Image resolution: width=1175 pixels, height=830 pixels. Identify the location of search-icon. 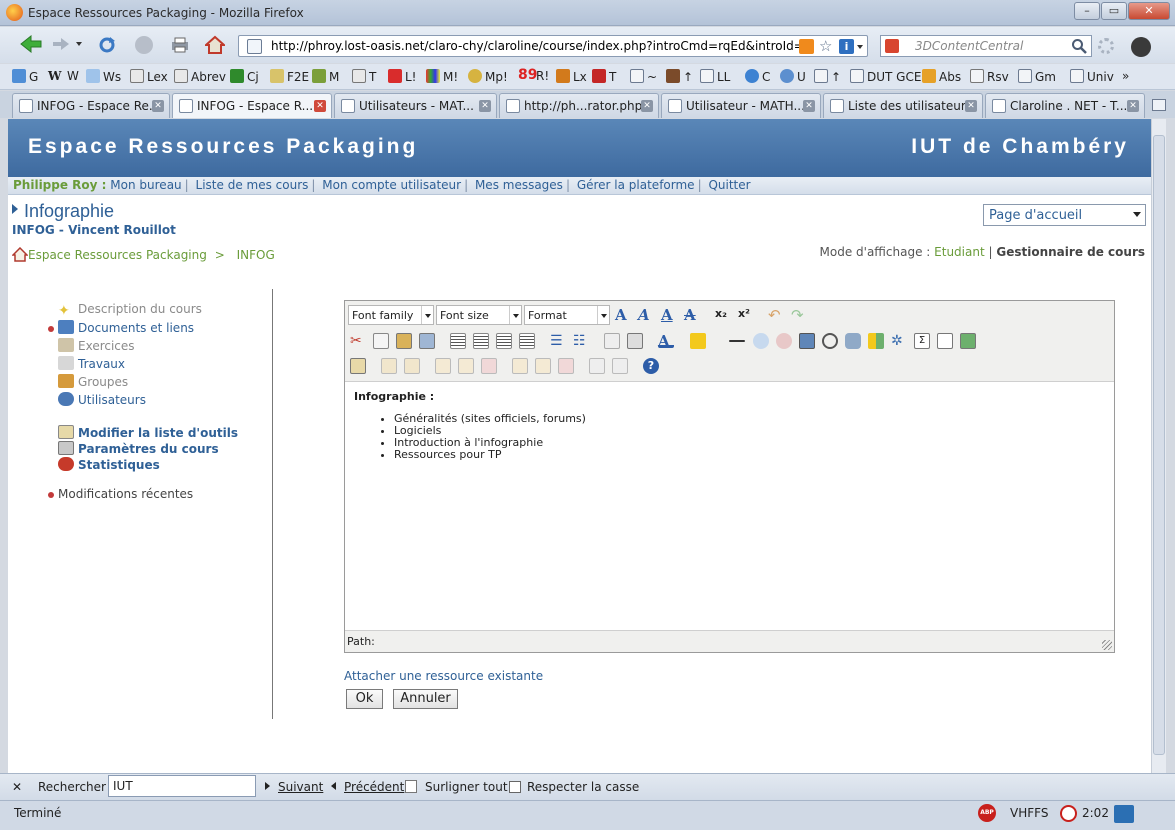
(1079, 46).